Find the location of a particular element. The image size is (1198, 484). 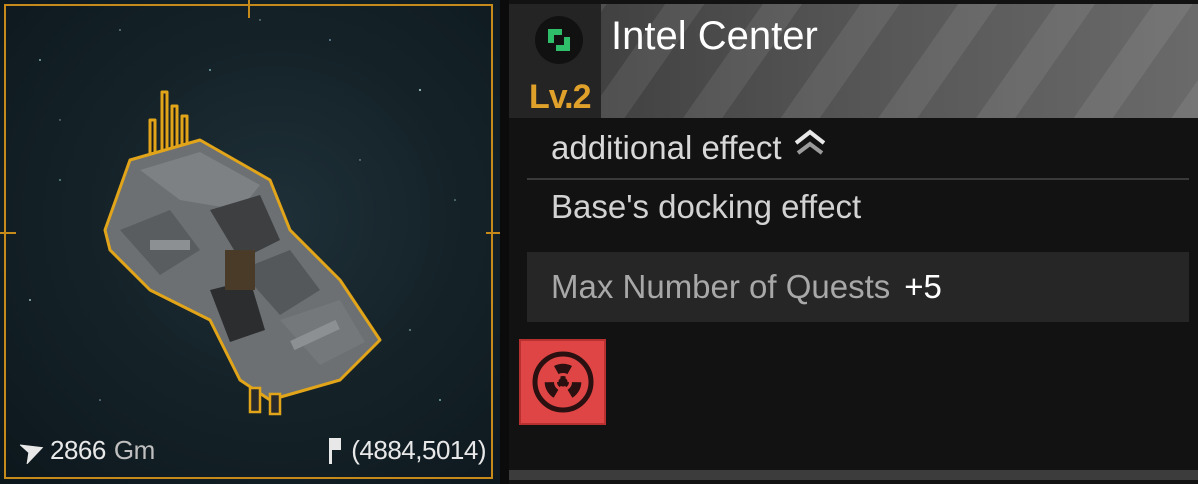

distance-unit: Gm is located at coordinates (134, 450).